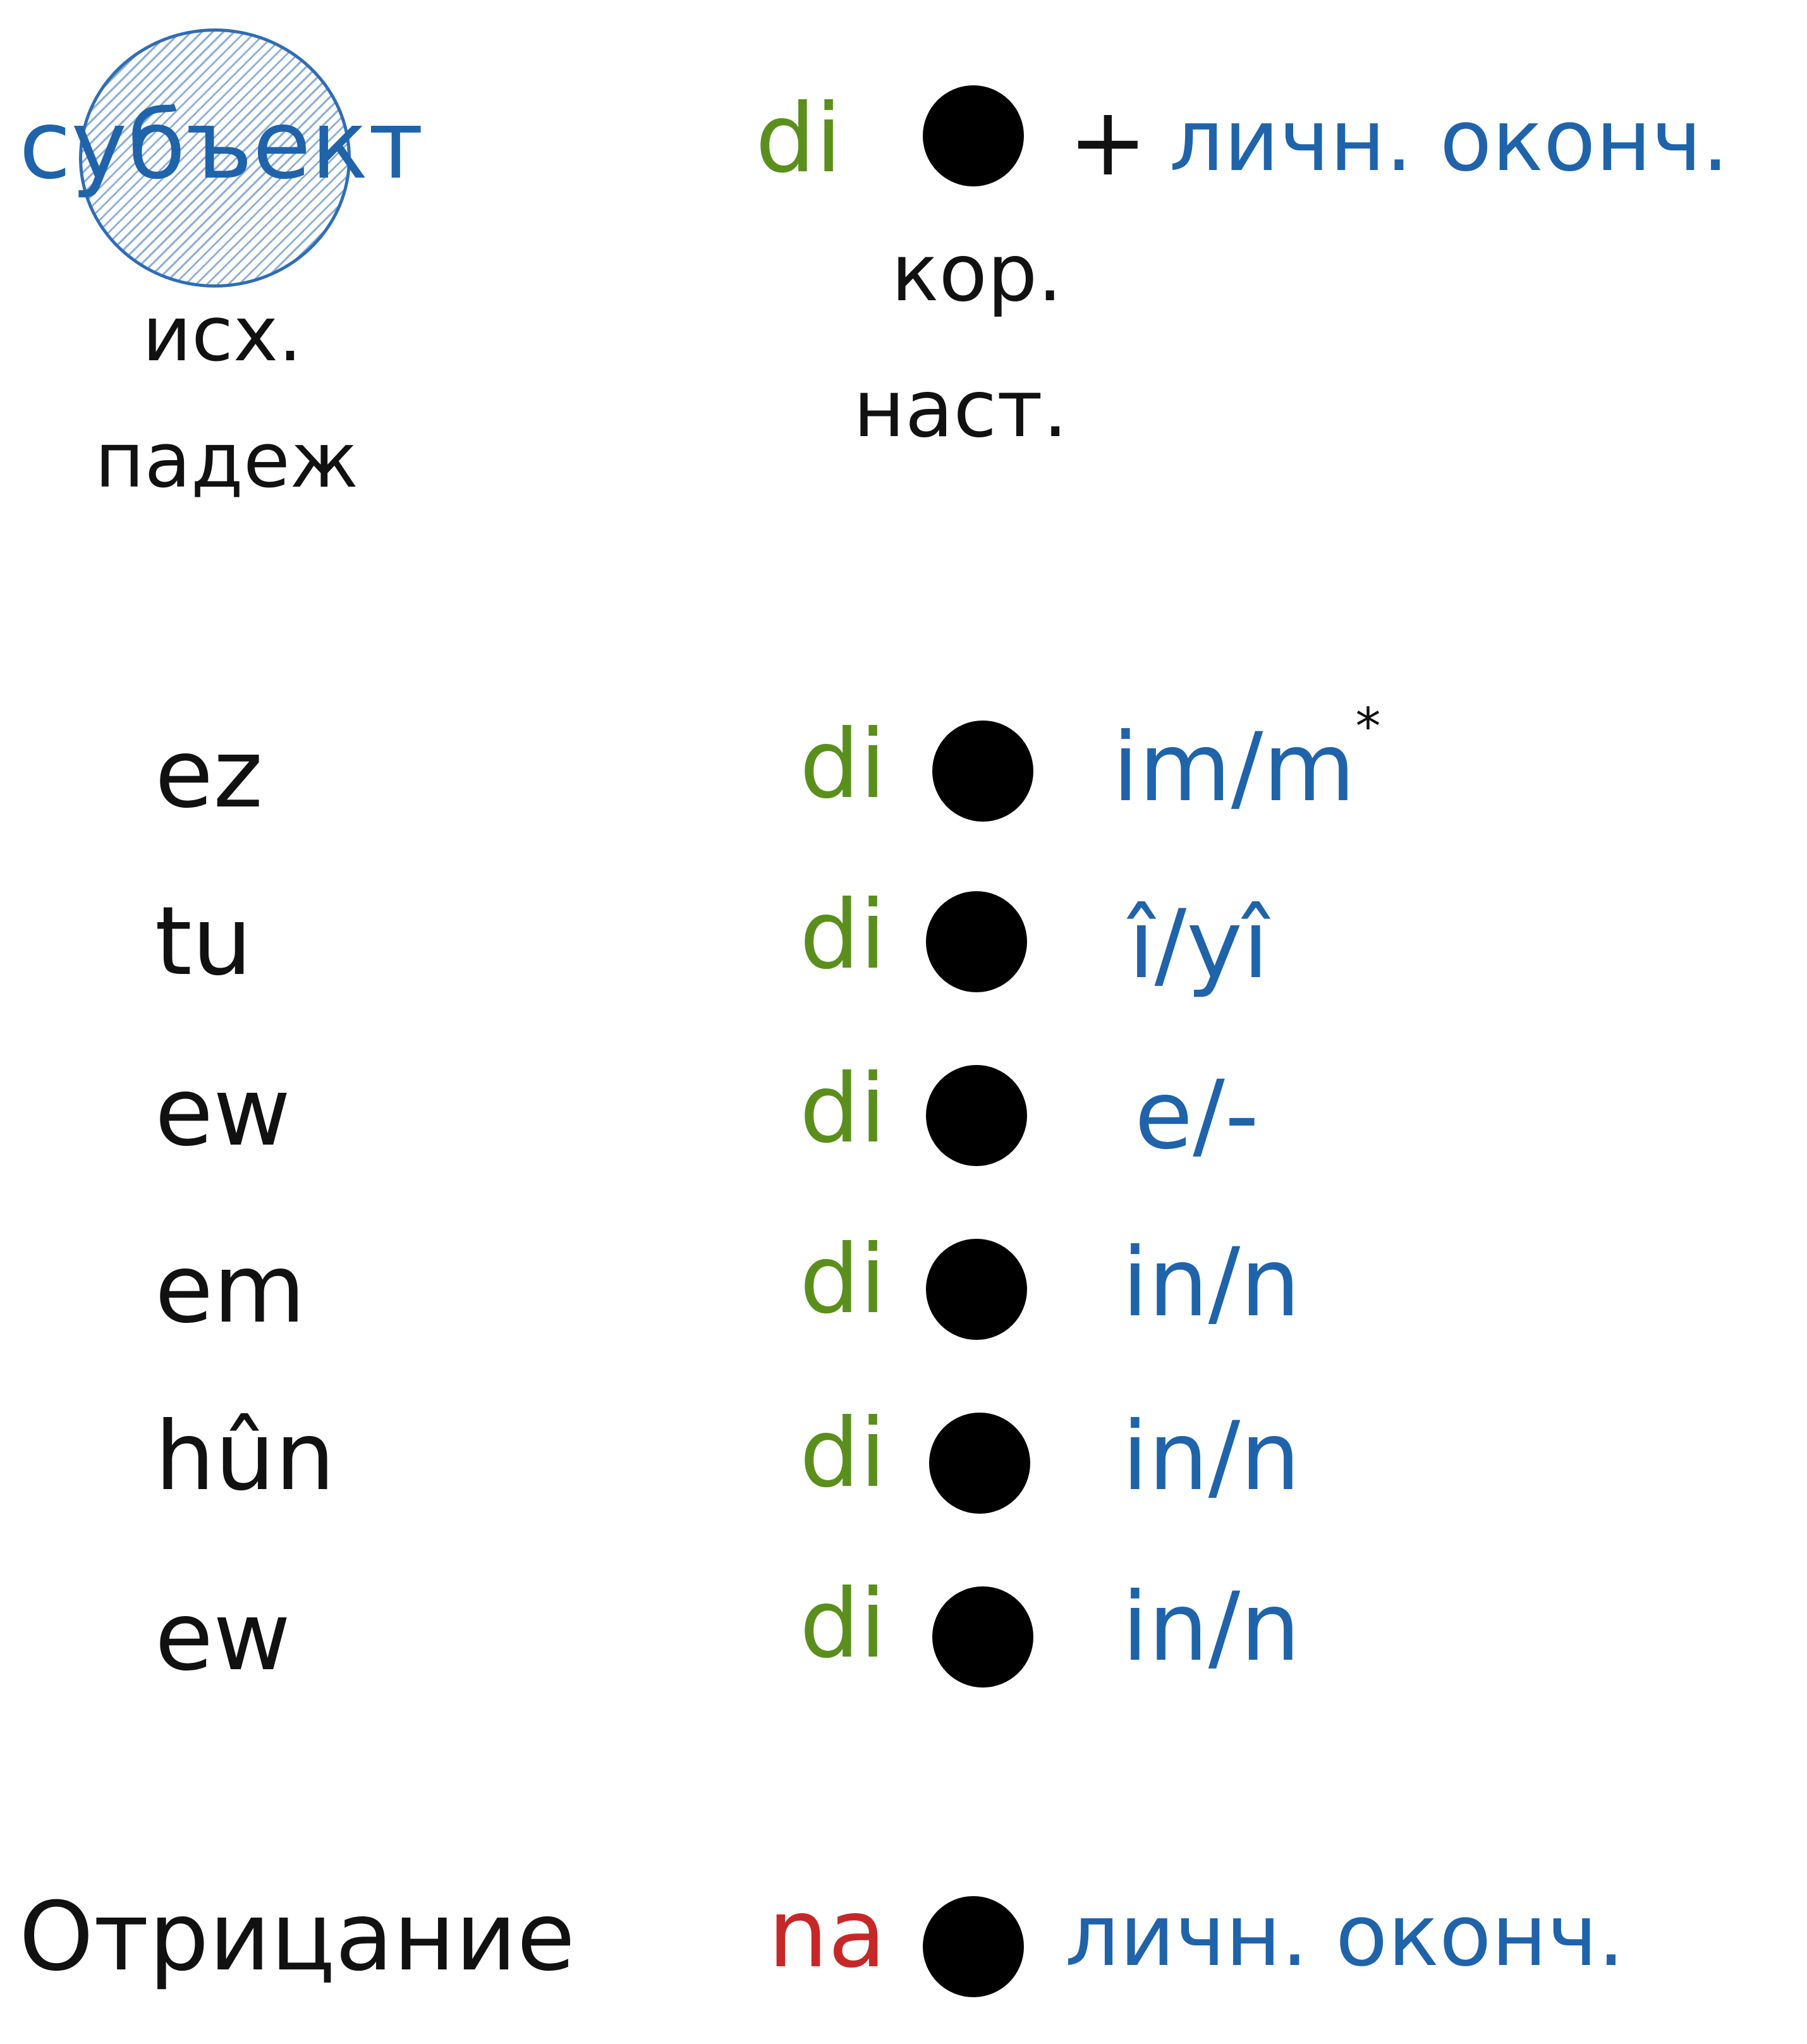 The height and width of the screenshot is (2044, 1807). Describe the element at coordinates (1368, 727) in the screenshot. I see `footnote-asterisk: *` at that location.